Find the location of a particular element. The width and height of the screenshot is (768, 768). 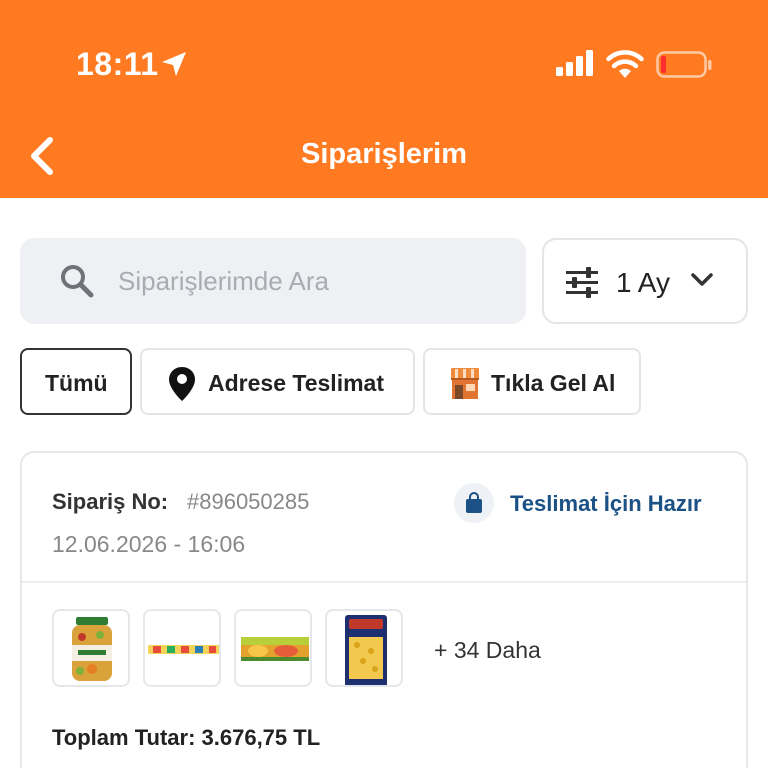

filter-chip-label: Tıkla Gel Al is located at coordinates (553, 383).